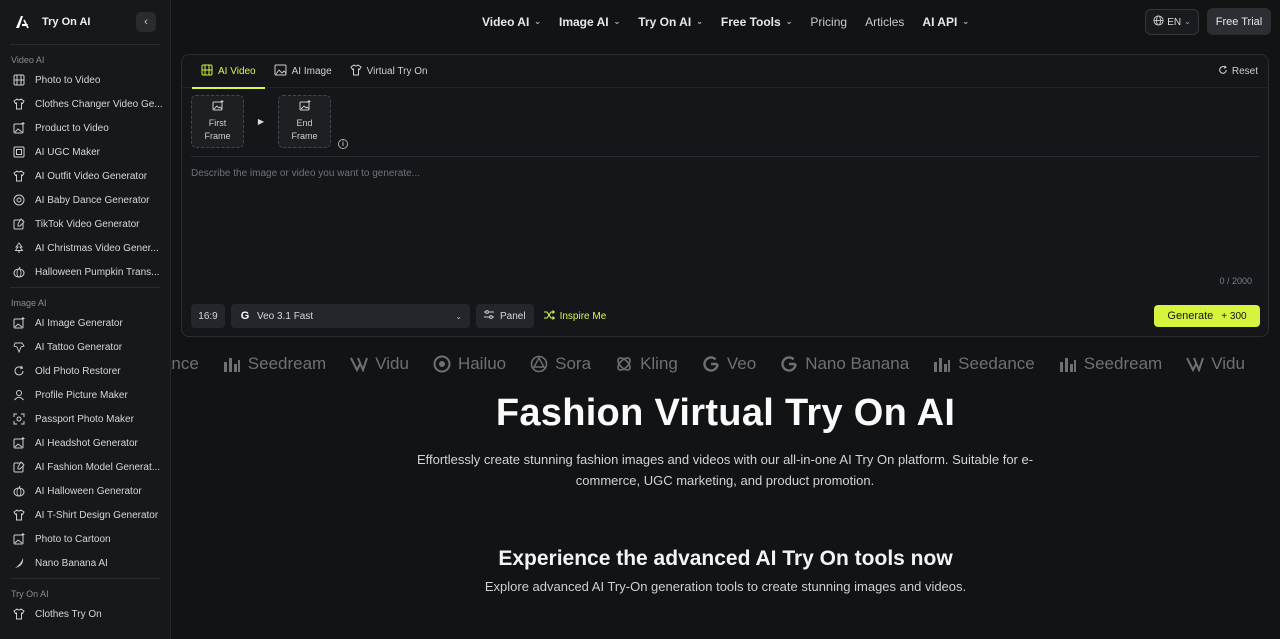  Describe the element at coordinates (1158, 22) in the screenshot. I see `globe-icon` at that location.